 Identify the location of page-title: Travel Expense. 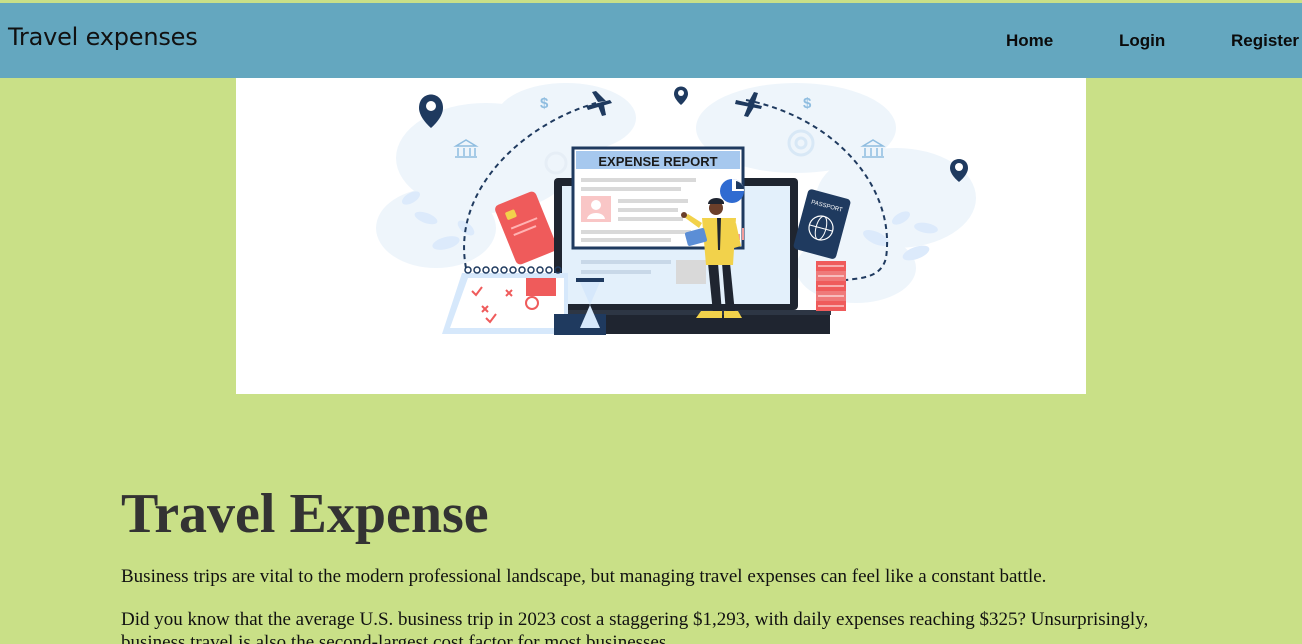
(305, 514).